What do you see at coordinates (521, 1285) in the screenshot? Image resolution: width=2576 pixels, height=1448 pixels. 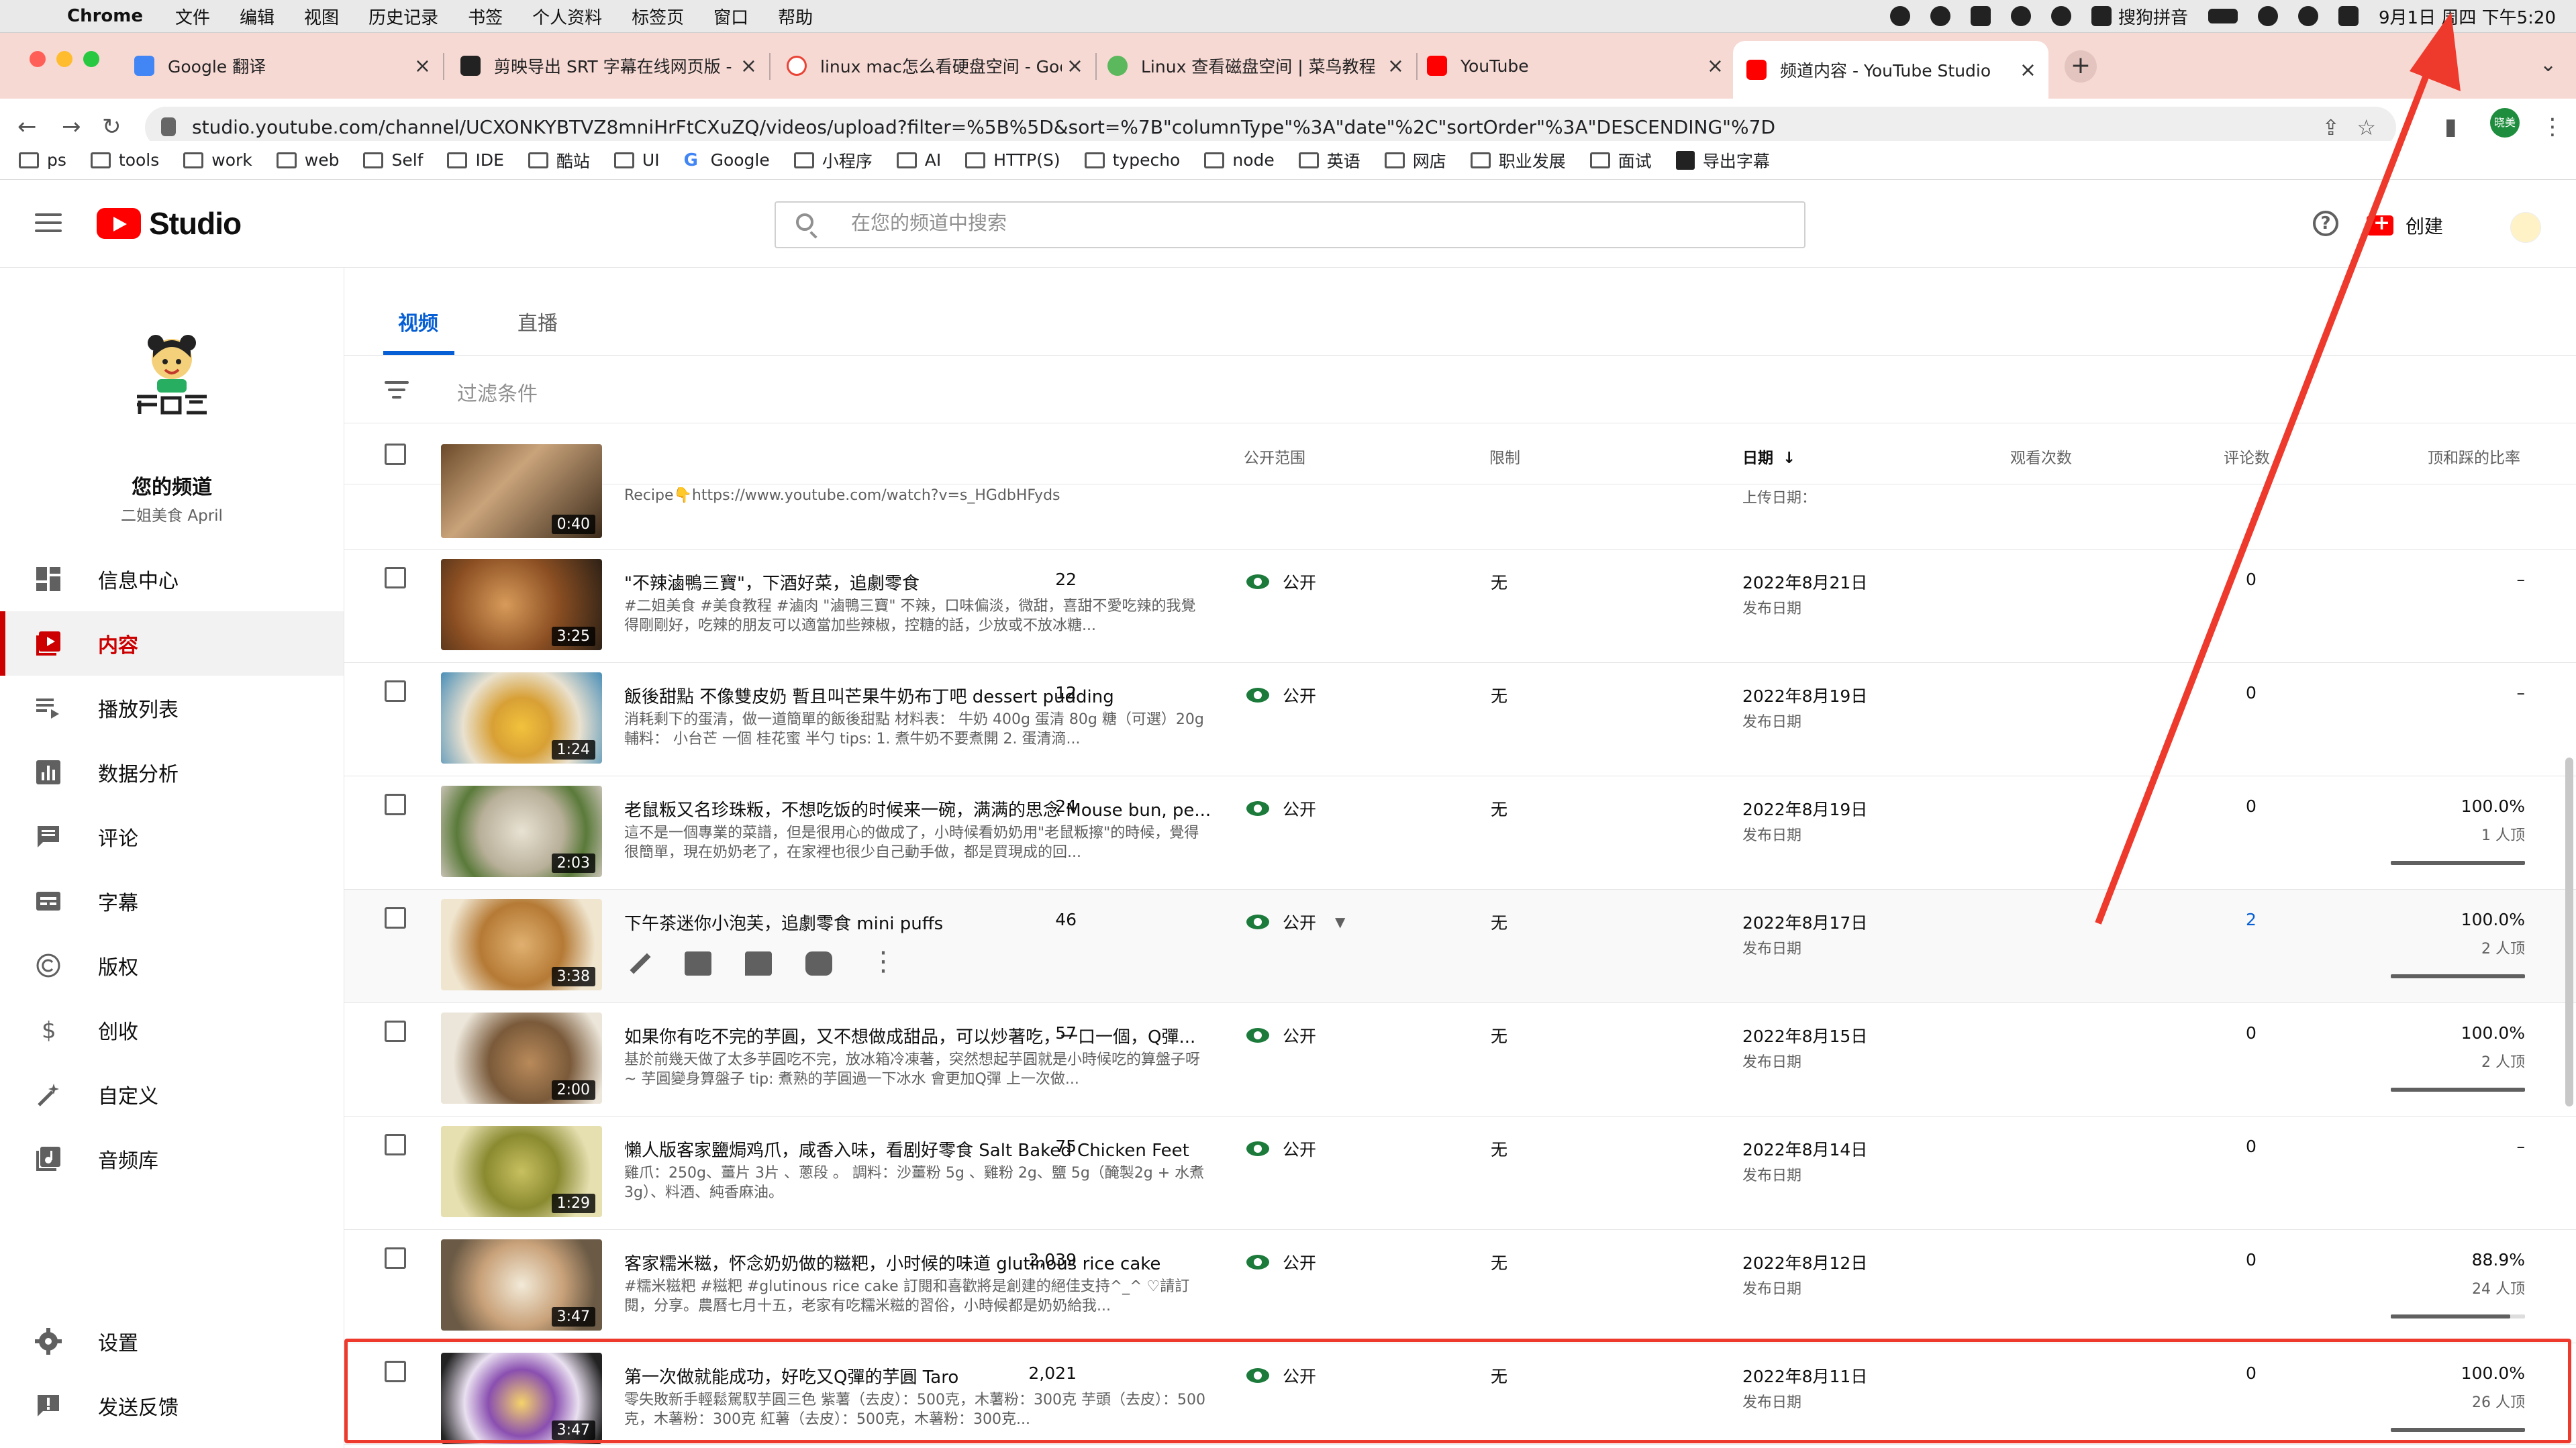 I see `video-thumbnail: 3:47` at bounding box center [521, 1285].